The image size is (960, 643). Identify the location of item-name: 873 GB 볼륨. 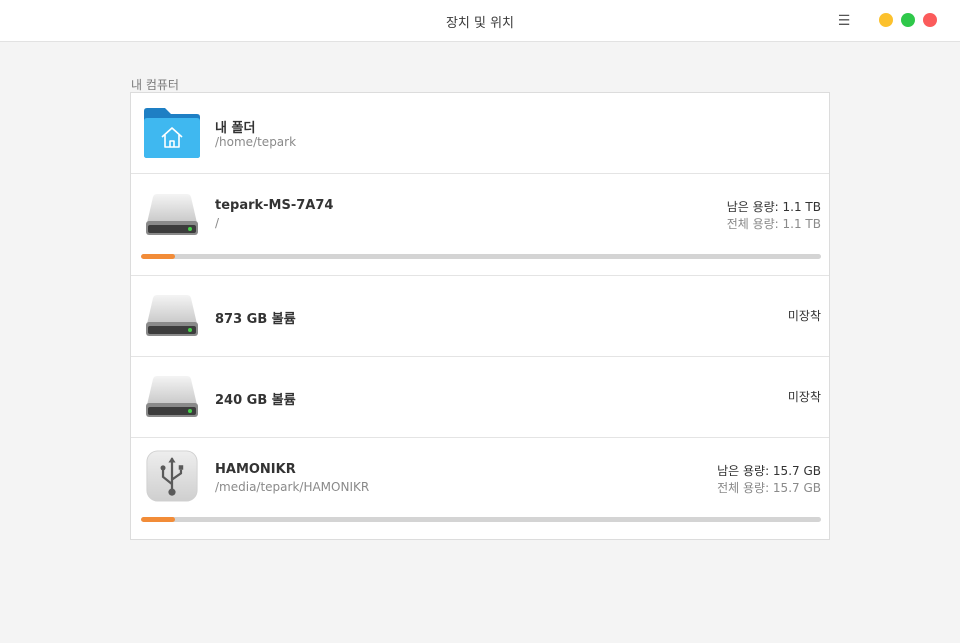
(255, 319).